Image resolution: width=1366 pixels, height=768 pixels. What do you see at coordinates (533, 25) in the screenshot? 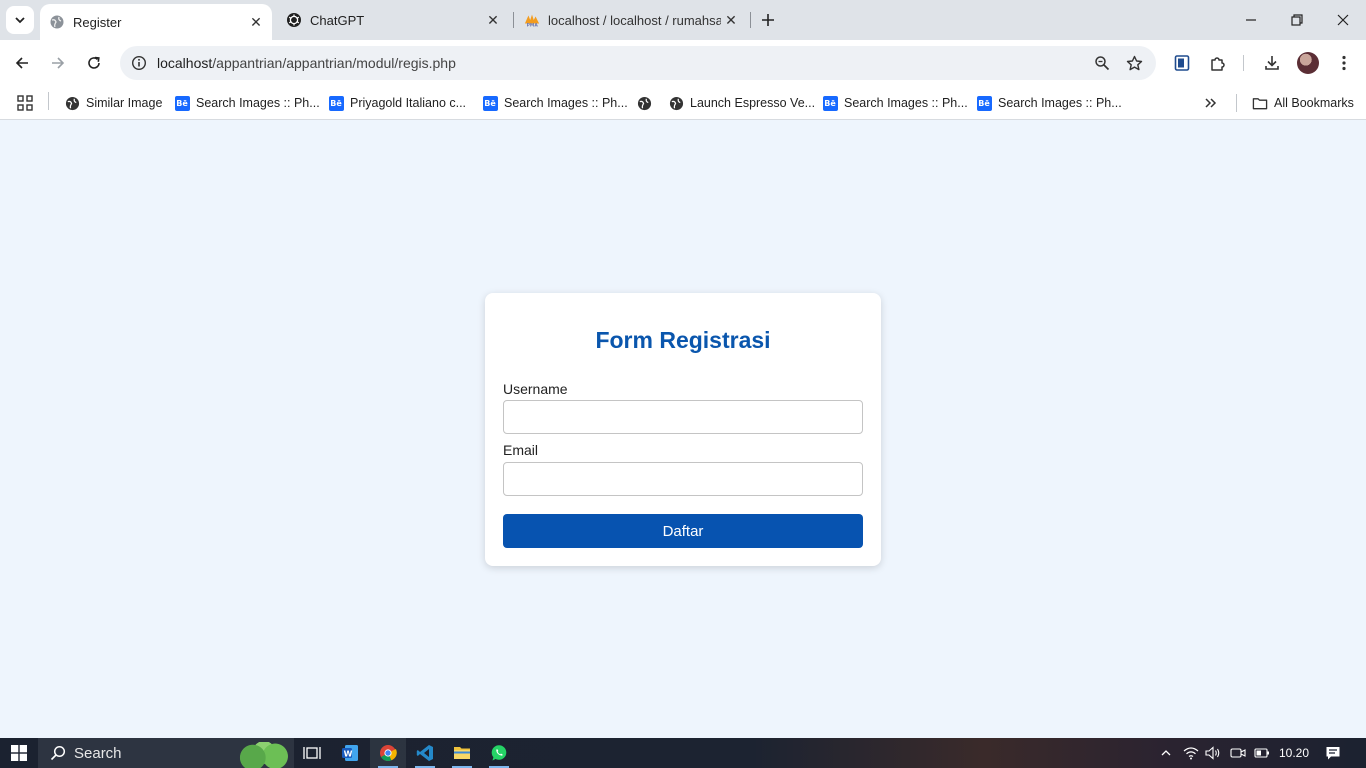
I see `svg-text: PMA` at bounding box center [533, 25].